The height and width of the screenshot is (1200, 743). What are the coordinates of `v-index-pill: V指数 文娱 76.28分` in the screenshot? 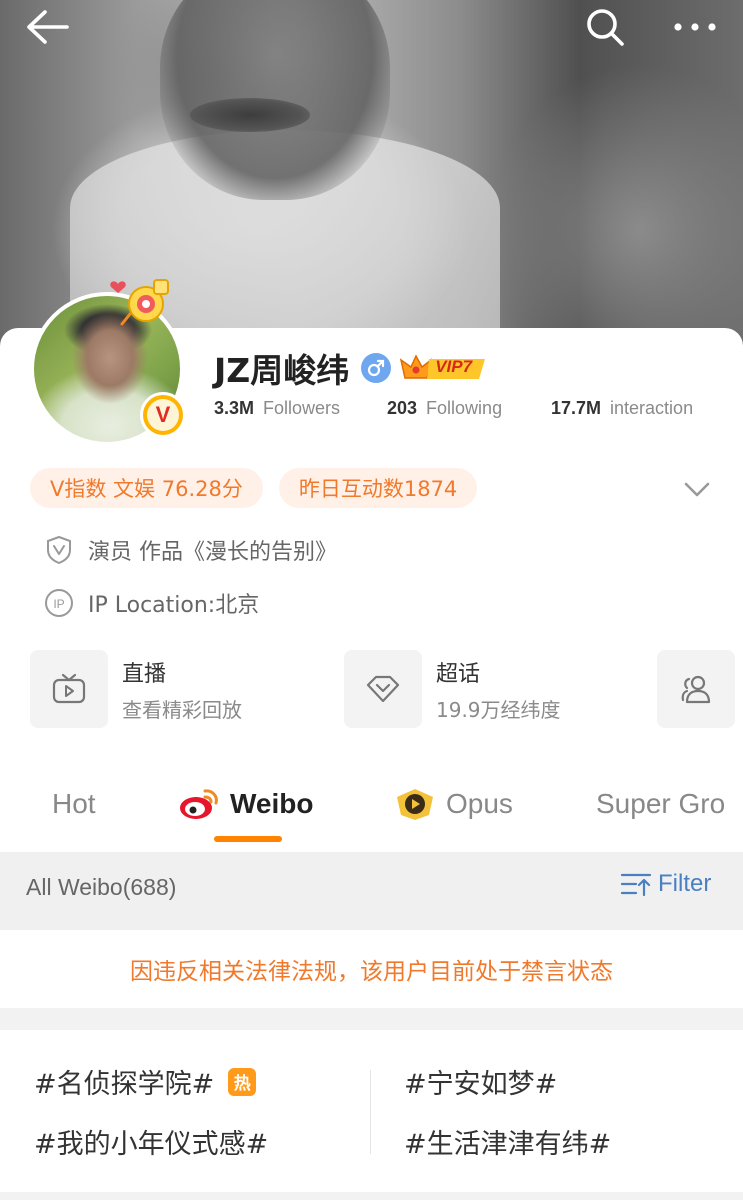 It's located at (146, 488).